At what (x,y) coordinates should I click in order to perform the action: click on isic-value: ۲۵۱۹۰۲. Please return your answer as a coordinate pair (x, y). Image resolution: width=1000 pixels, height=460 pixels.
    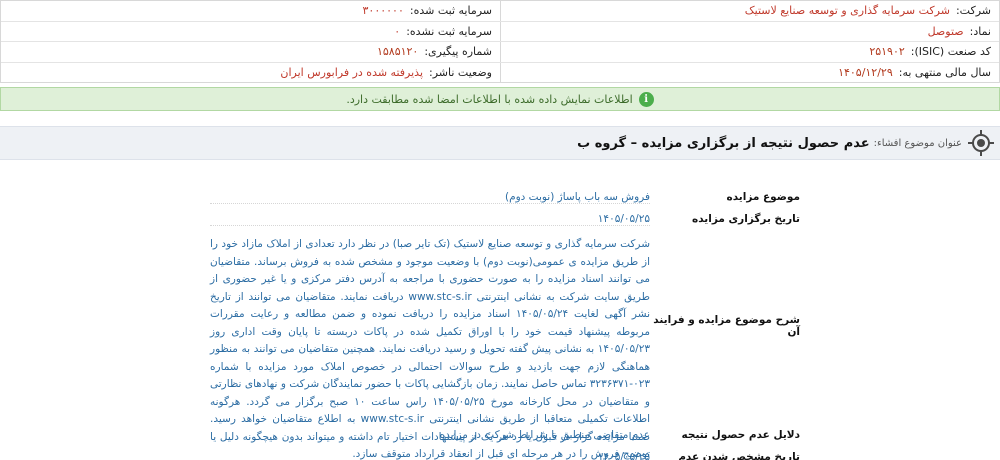
    Looking at the image, I should click on (887, 52).